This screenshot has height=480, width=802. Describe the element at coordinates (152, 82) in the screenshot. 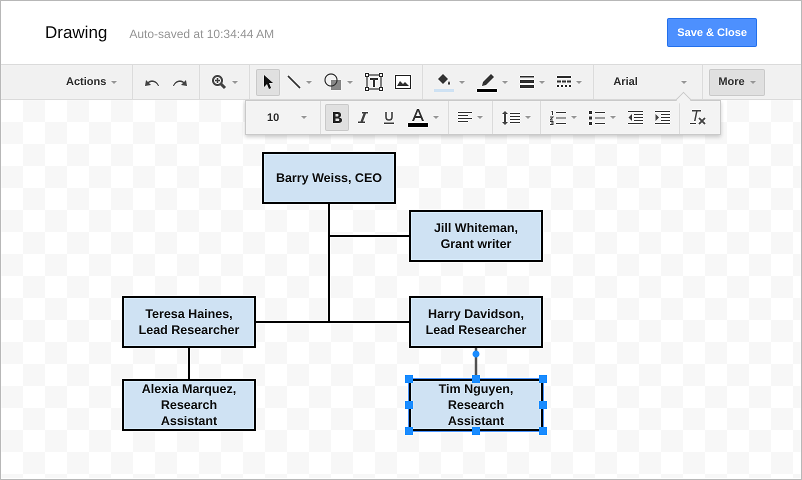

I see `undo-icon` at that location.